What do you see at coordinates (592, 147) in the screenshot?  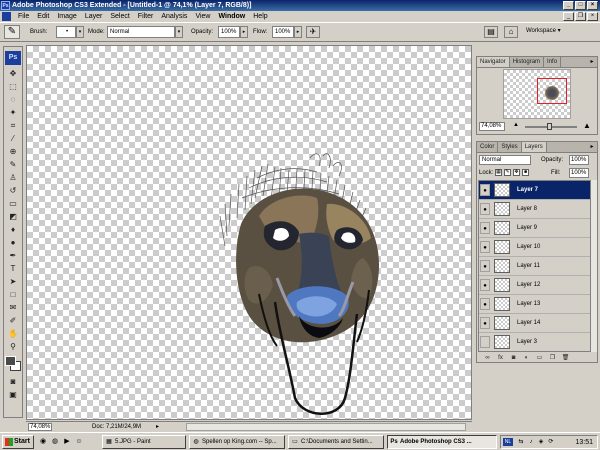 I see `layers-panel-menu-icon: ▸` at bounding box center [592, 147].